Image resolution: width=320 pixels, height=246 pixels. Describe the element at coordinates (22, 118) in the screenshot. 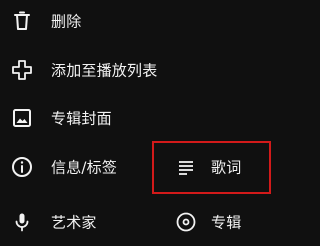

I see `image-icon` at that location.